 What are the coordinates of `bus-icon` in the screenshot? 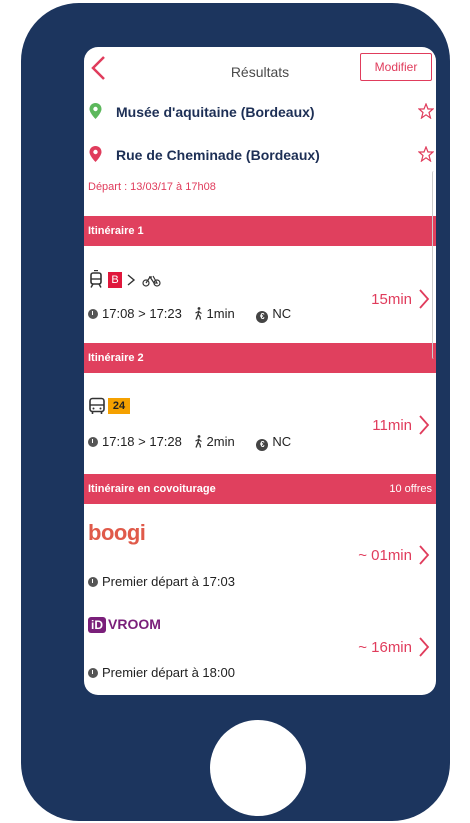 It's located at (97, 405).